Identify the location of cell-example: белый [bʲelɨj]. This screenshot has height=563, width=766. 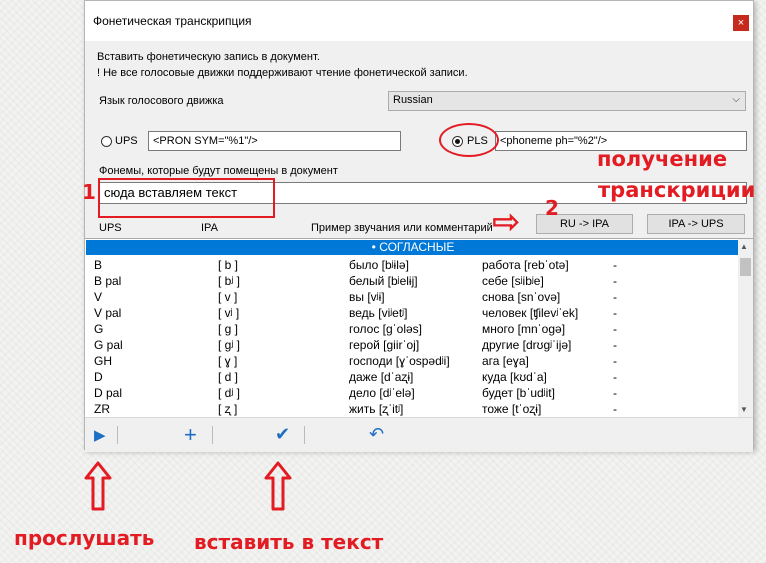
(383, 281).